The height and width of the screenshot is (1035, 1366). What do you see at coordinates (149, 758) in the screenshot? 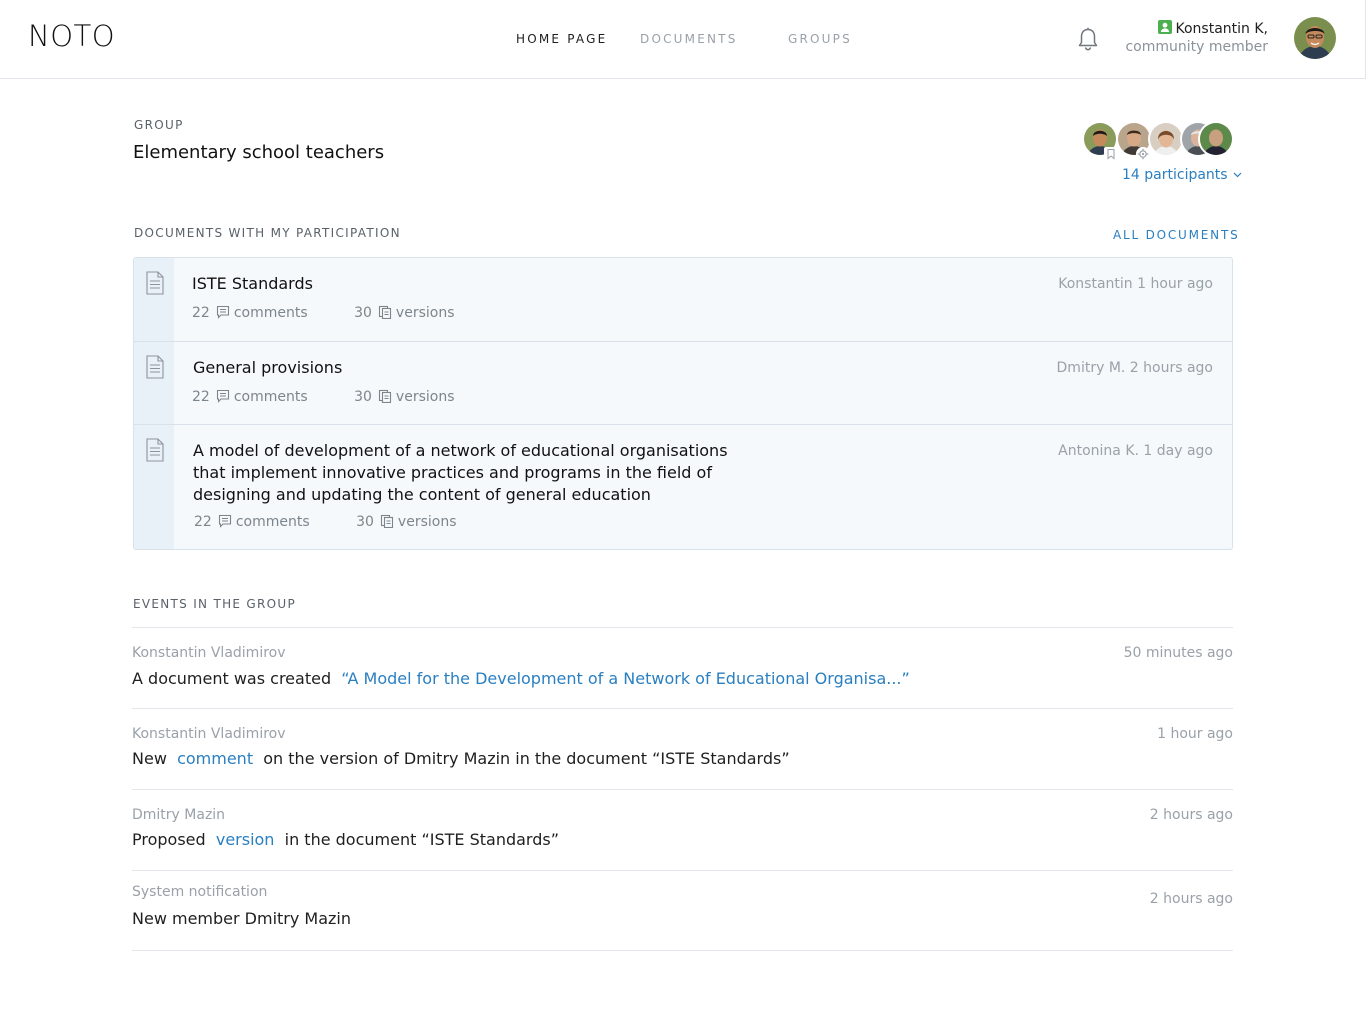
I see `event-text-pre: New` at bounding box center [149, 758].